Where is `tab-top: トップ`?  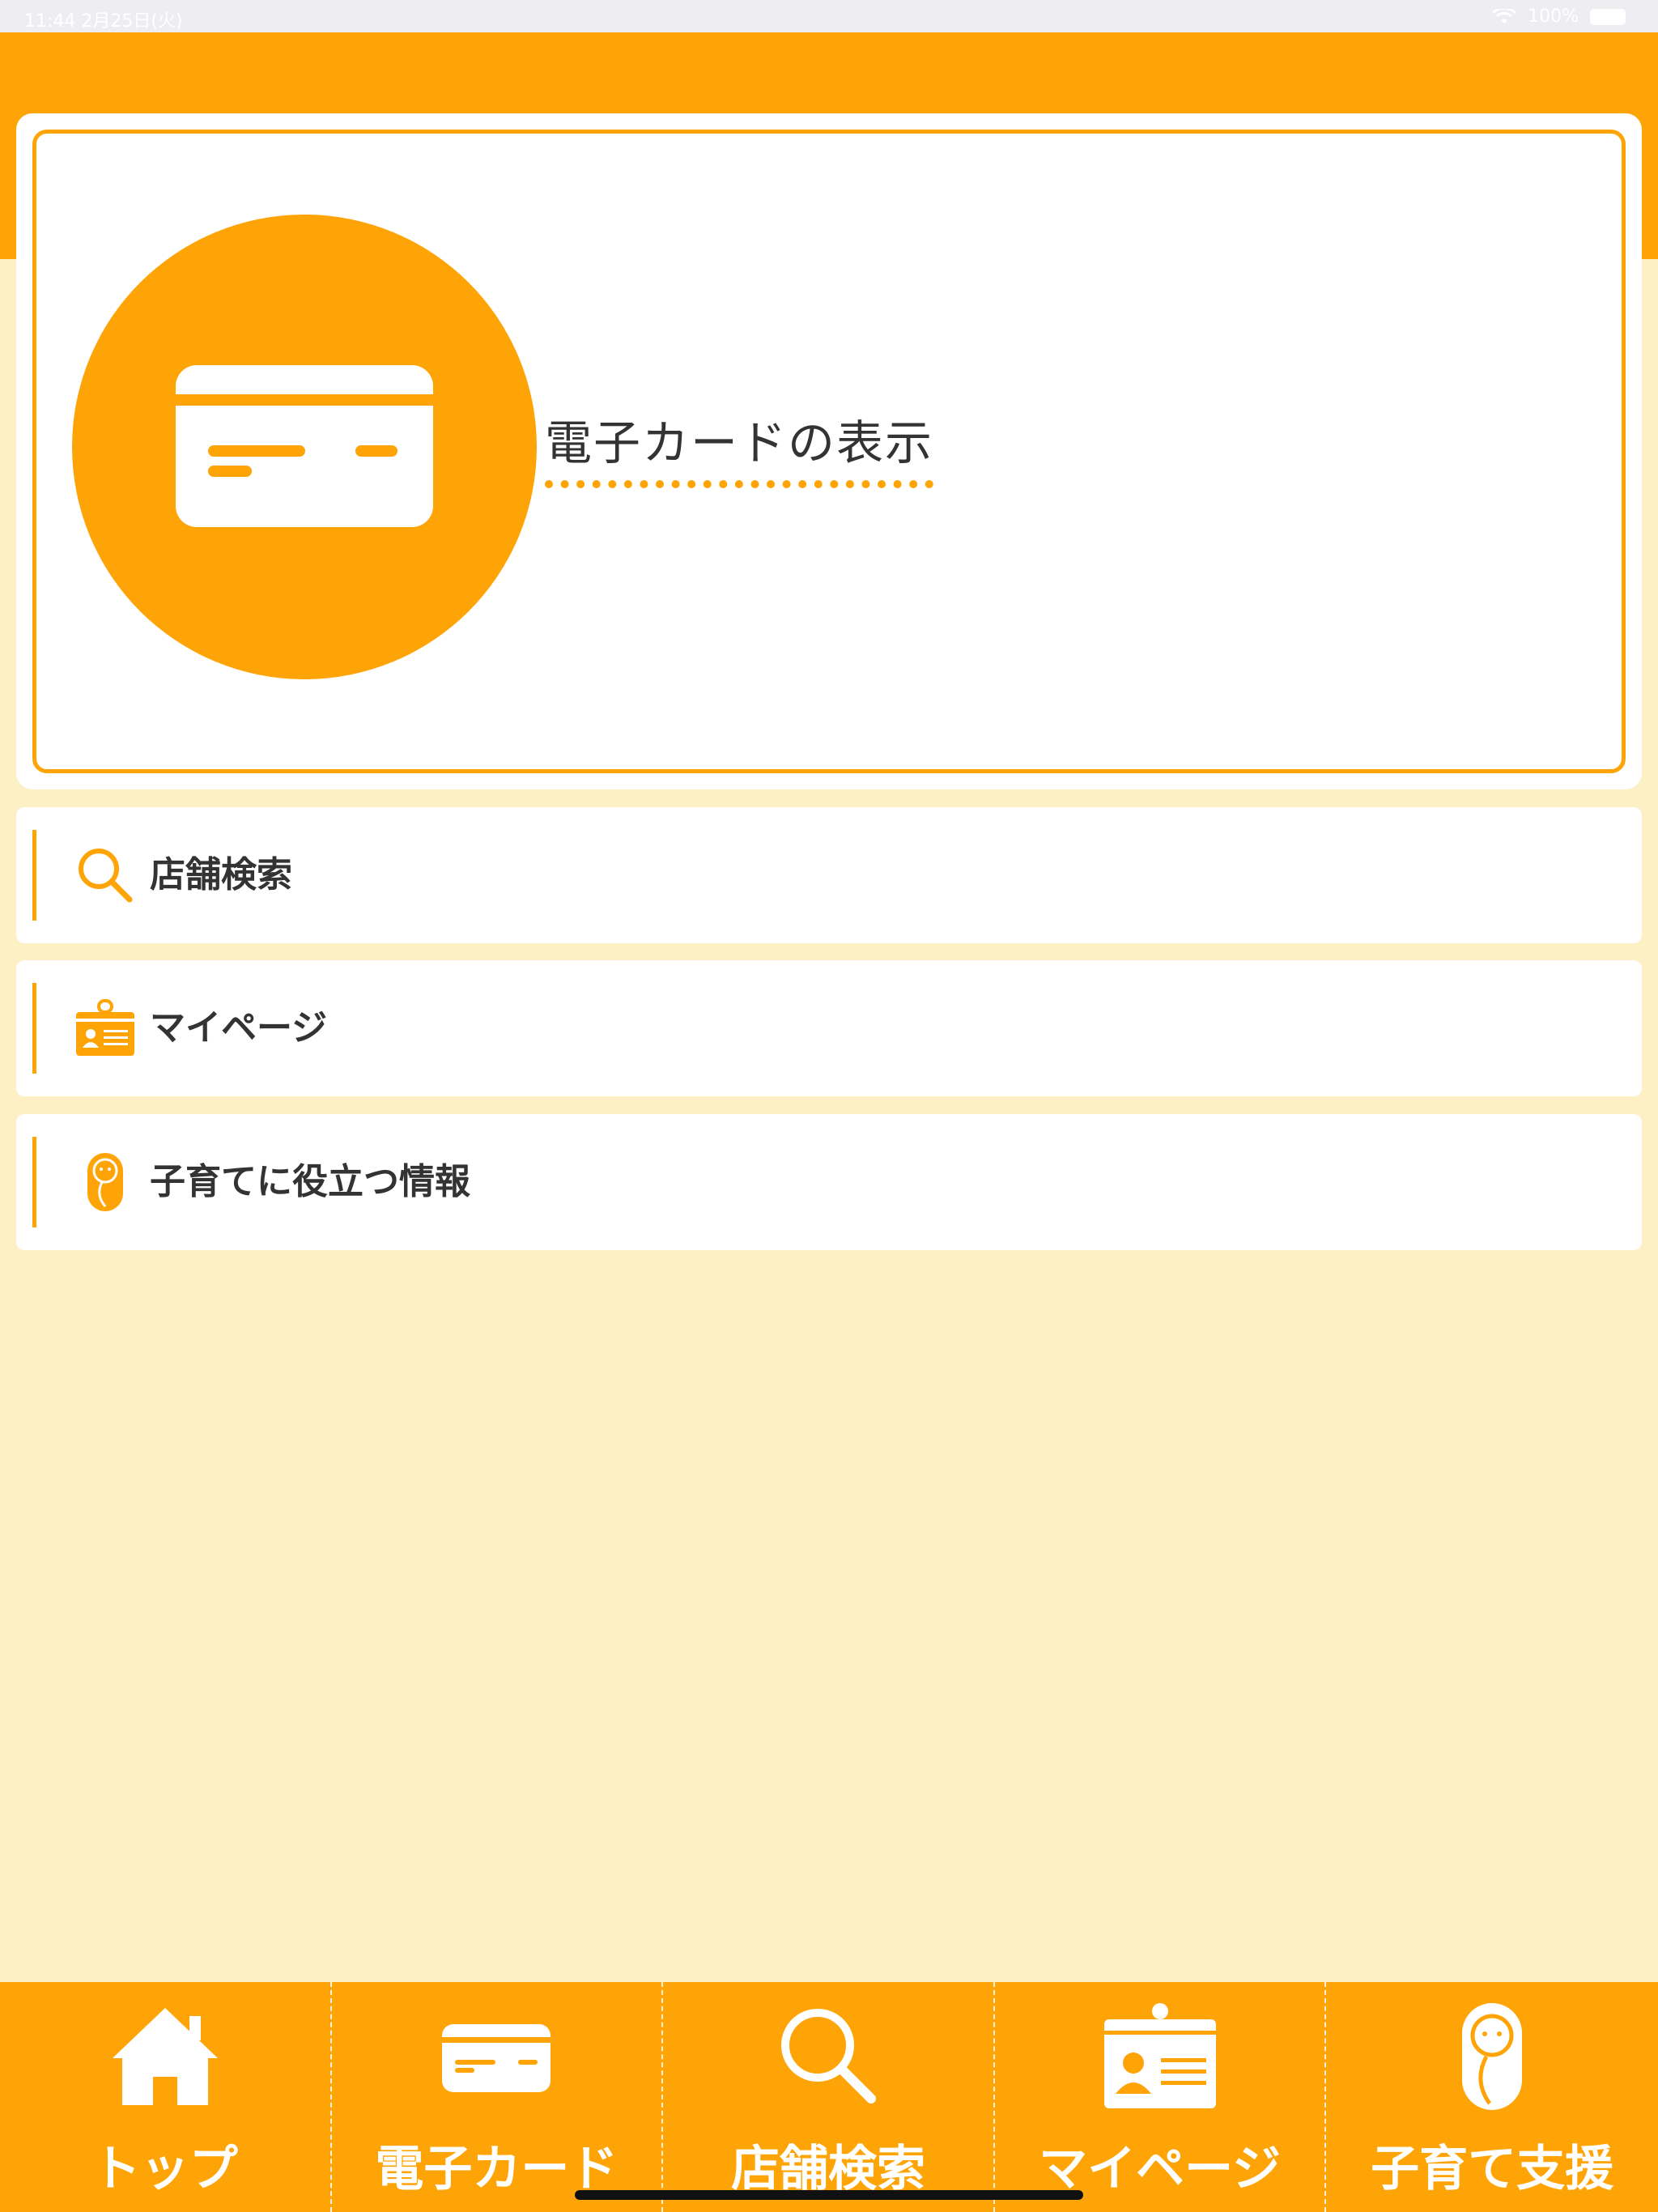 tab-top: トップ is located at coordinates (166, 2097).